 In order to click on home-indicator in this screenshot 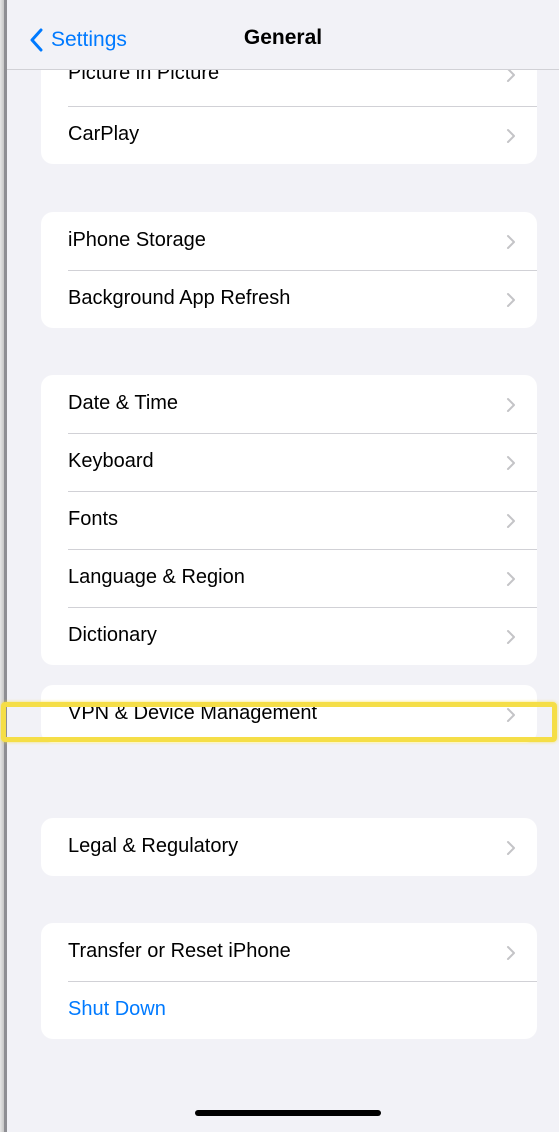, I will do `click(288, 1113)`.